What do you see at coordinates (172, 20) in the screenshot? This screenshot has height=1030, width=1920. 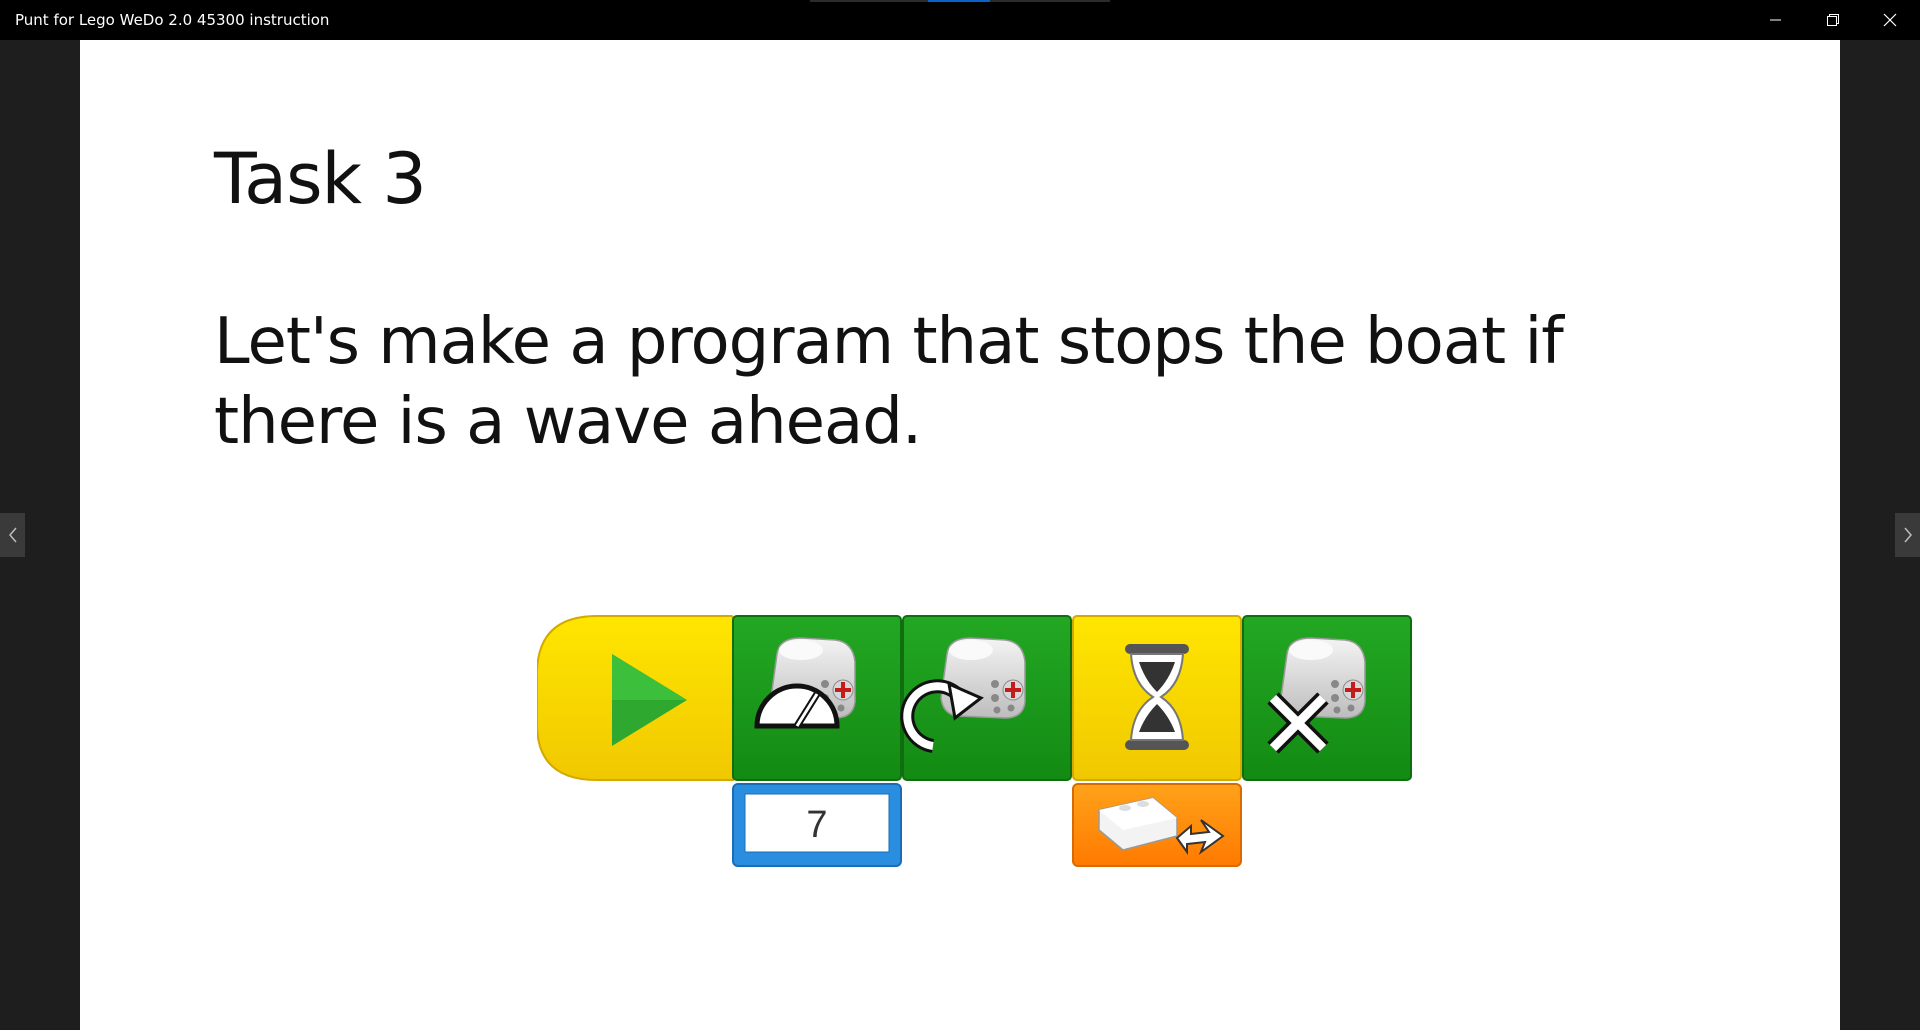 I see `window-title: Punt for Lego WeDo 2.0 45300 instruction` at bounding box center [172, 20].